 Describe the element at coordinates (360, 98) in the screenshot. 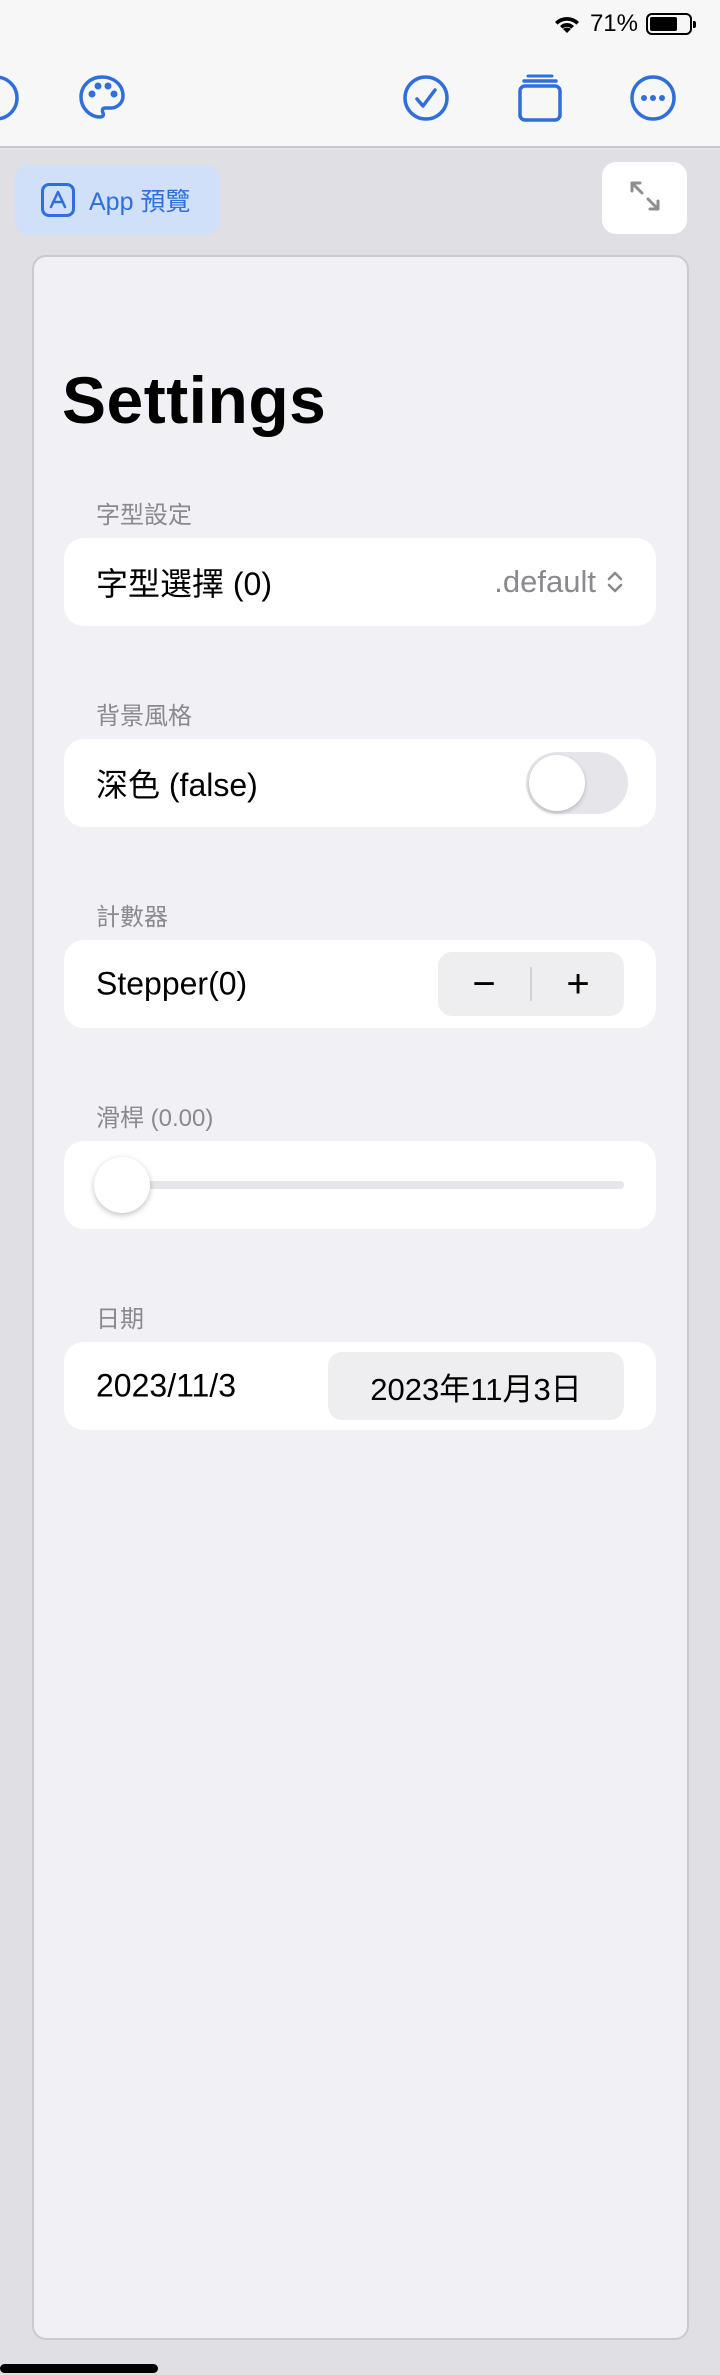

I see `toolbar` at that location.